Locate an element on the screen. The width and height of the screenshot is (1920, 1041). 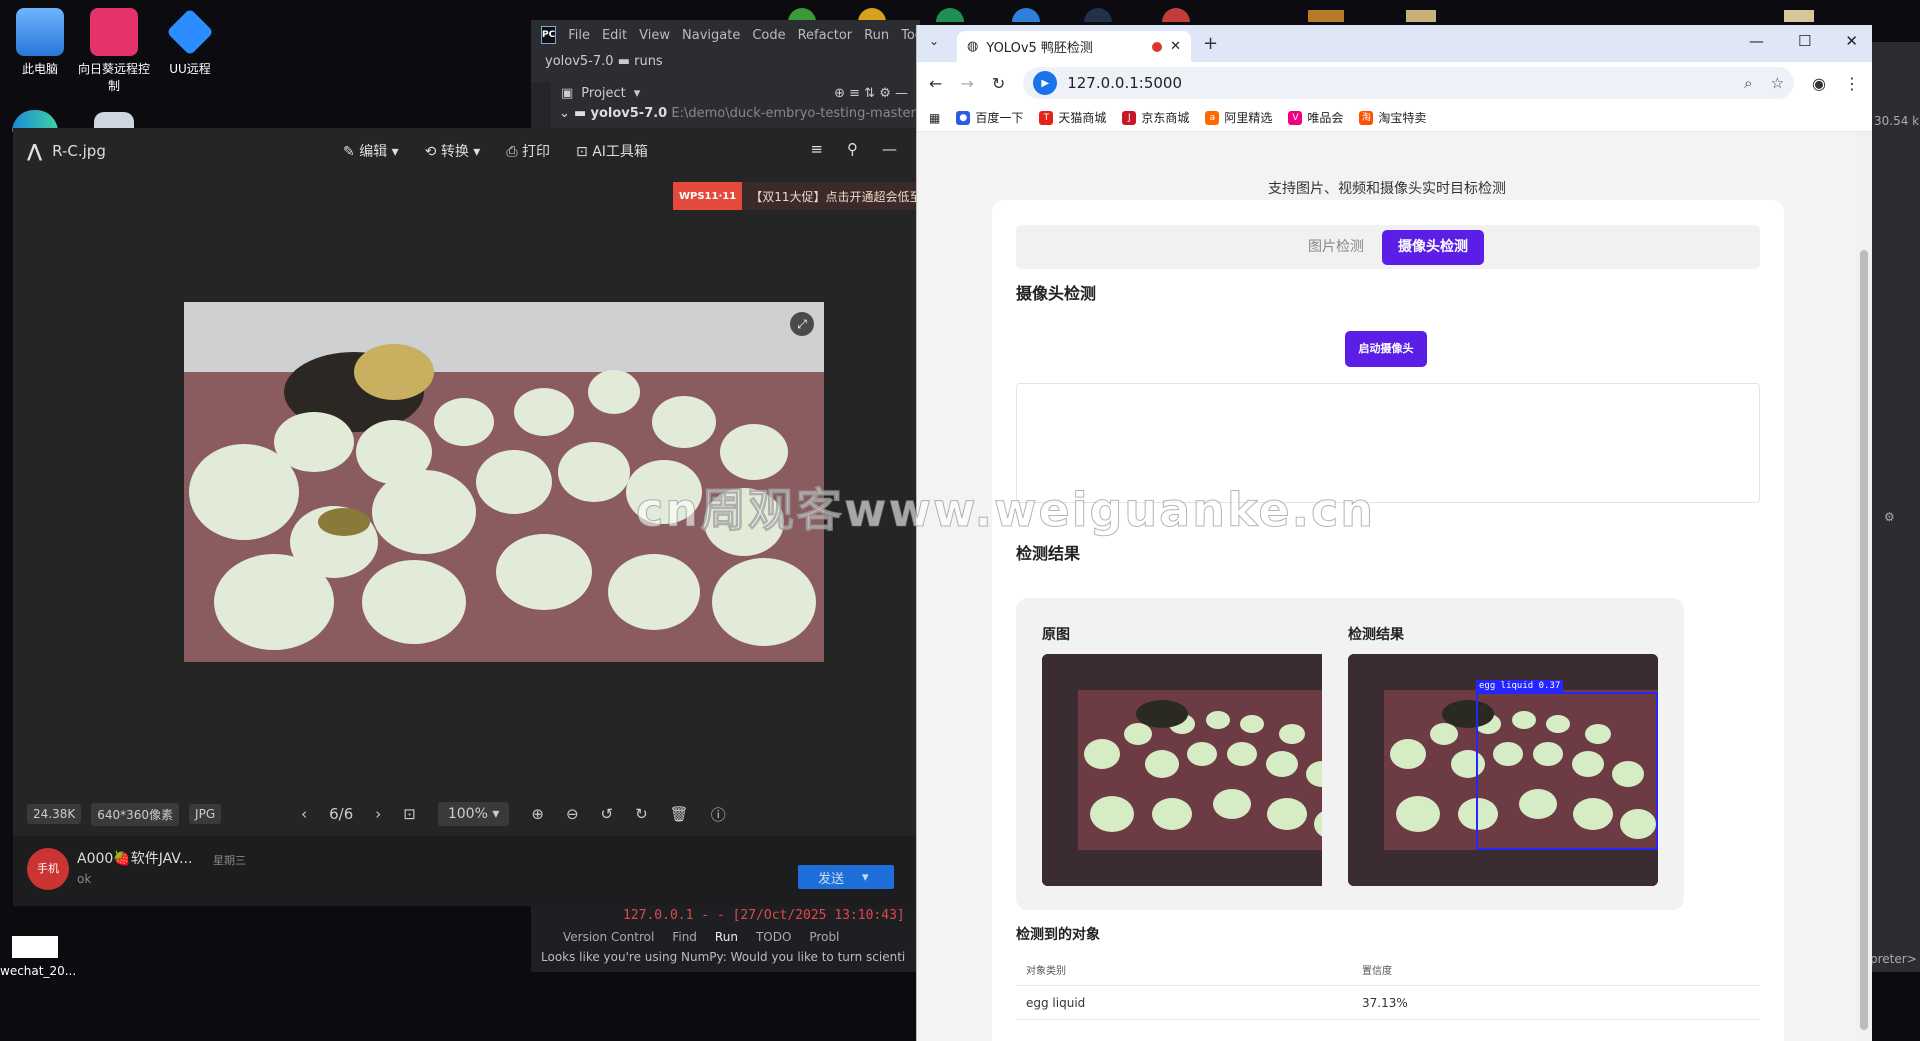
objects-table: 对象类别 置信度 egg liquid 37.13% is located at coordinates (1388, 986).